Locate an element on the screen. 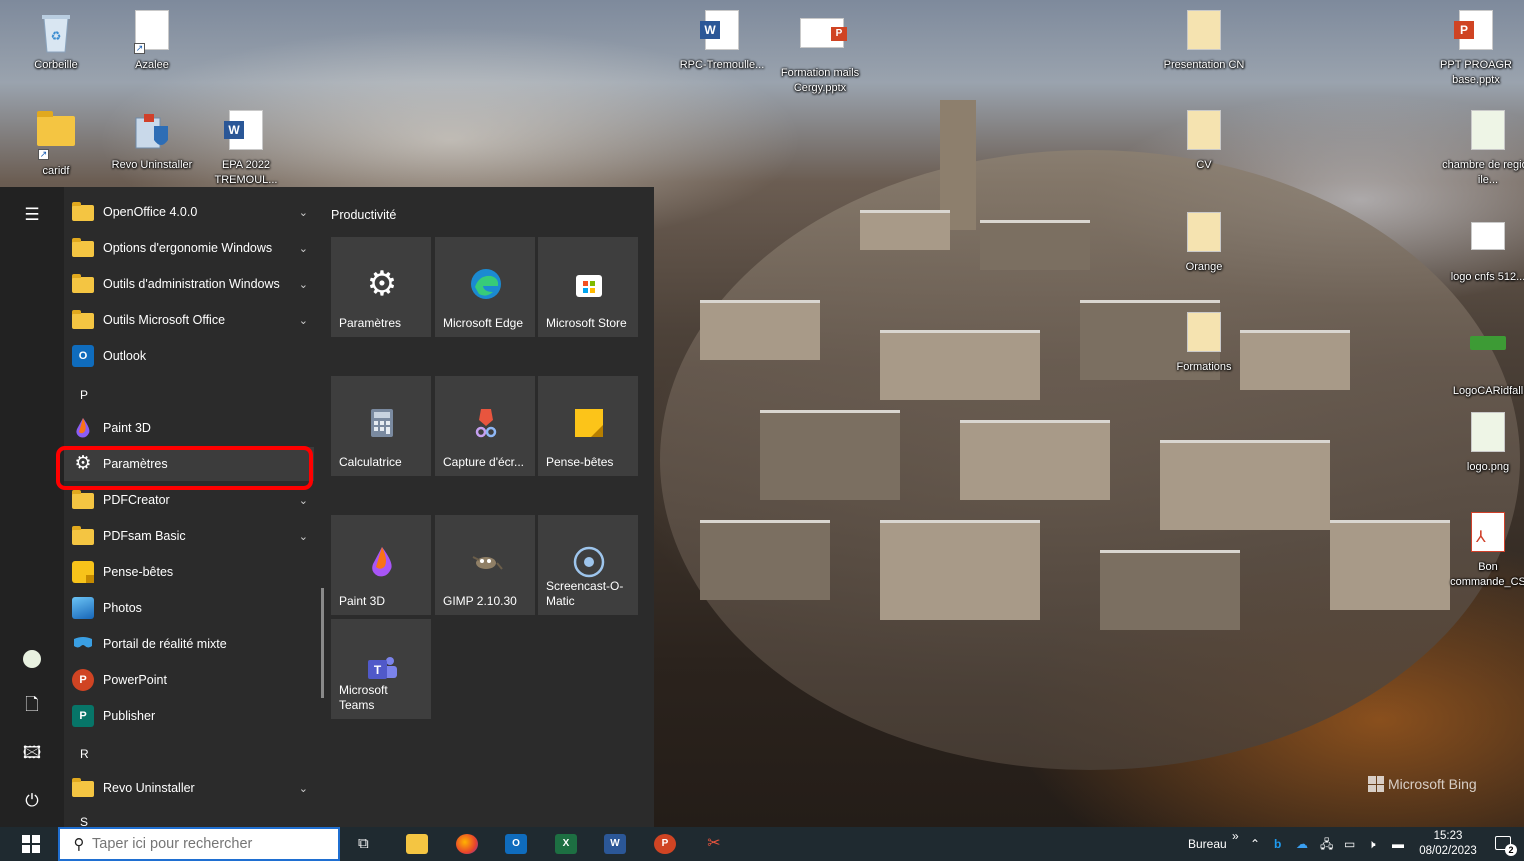  app-revo-uninstaller: Revo Uninstaller ⌄ is located at coordinates (189, 788).